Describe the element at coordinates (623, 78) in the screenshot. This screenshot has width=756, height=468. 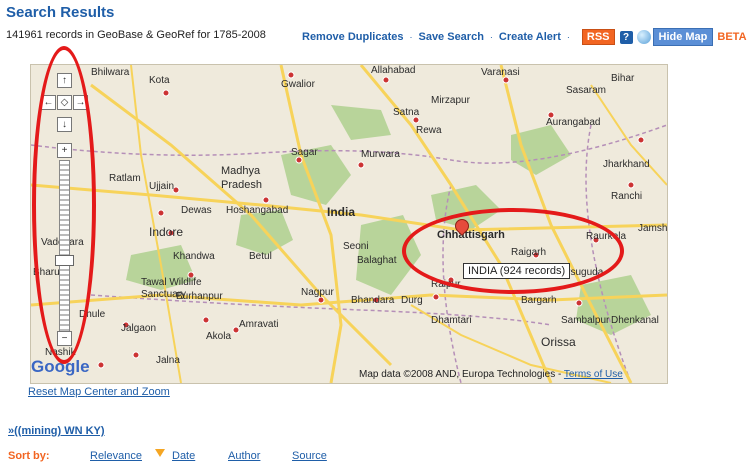
I see `map-place-label: Bihar` at that location.